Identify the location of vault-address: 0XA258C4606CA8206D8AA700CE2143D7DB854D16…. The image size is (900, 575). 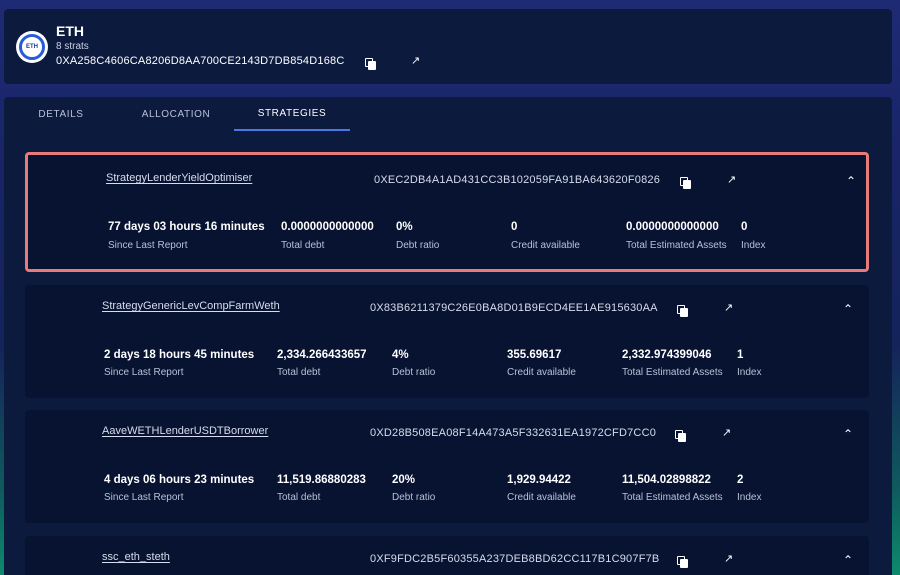
(200, 61).